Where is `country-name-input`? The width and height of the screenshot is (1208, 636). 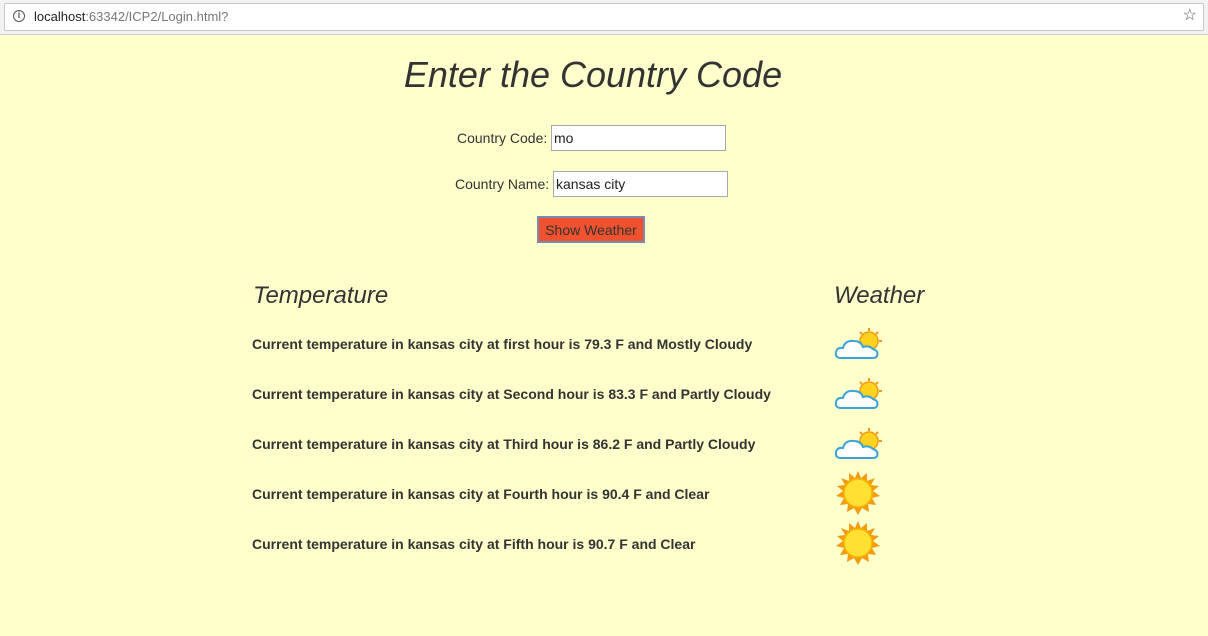 country-name-input is located at coordinates (640, 184).